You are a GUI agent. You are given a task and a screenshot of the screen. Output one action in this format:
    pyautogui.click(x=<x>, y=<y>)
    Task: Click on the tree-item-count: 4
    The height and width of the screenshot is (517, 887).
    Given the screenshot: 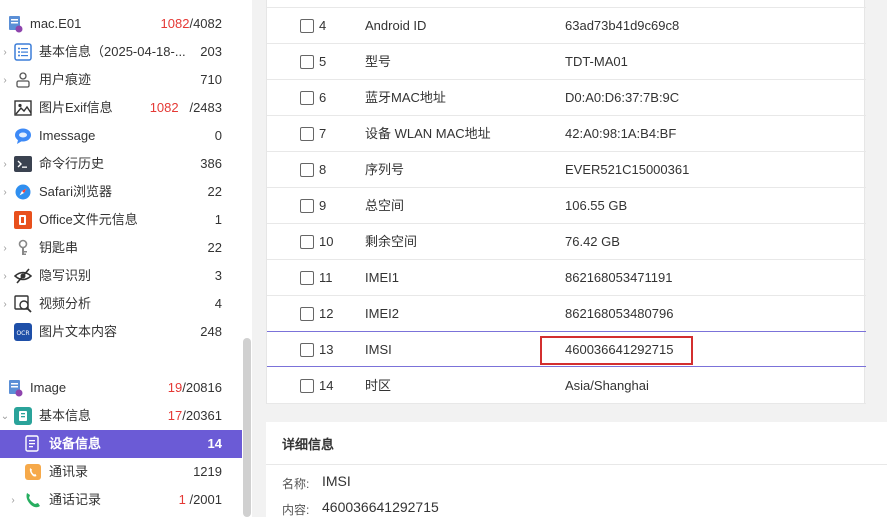 What is the action you would take?
    pyautogui.click(x=218, y=303)
    